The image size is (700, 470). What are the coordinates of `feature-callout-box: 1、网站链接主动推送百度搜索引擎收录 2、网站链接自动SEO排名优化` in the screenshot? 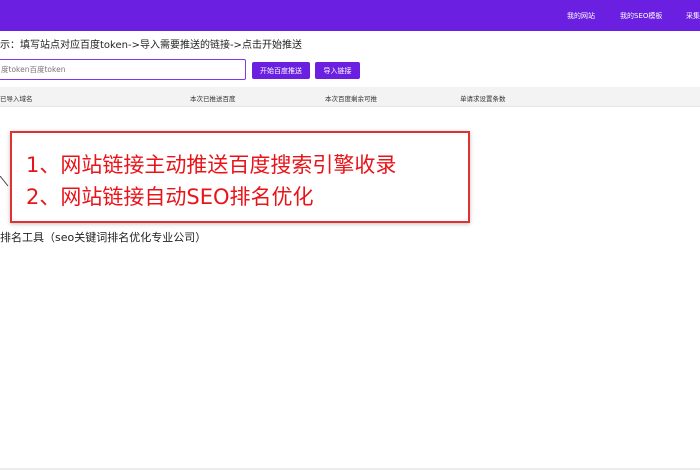 It's located at (240, 177).